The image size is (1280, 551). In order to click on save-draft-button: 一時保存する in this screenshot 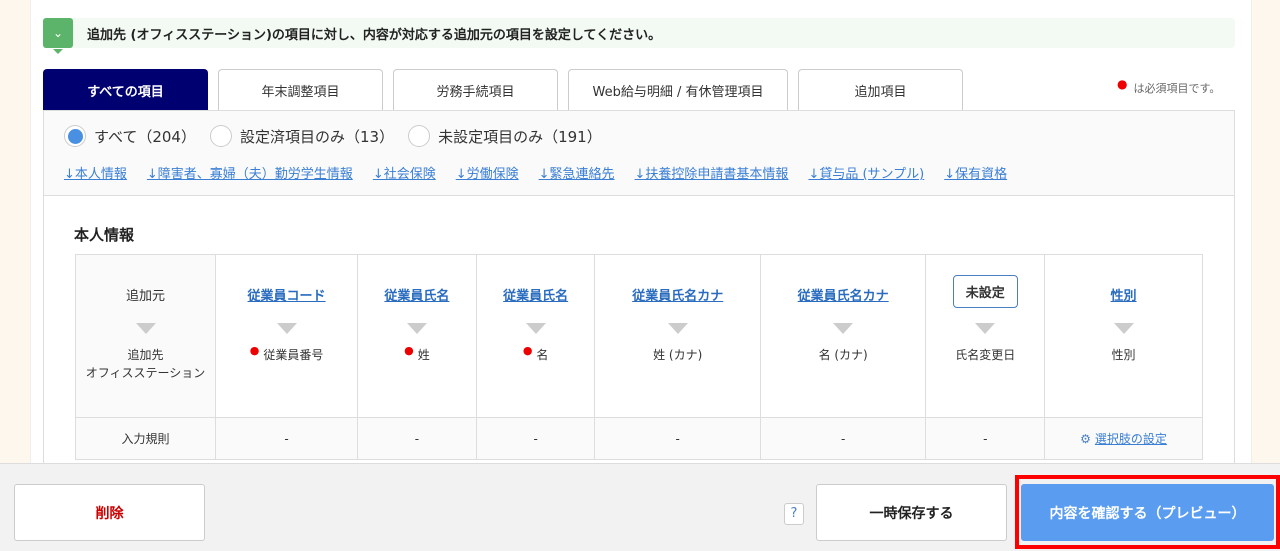, I will do `click(911, 512)`.